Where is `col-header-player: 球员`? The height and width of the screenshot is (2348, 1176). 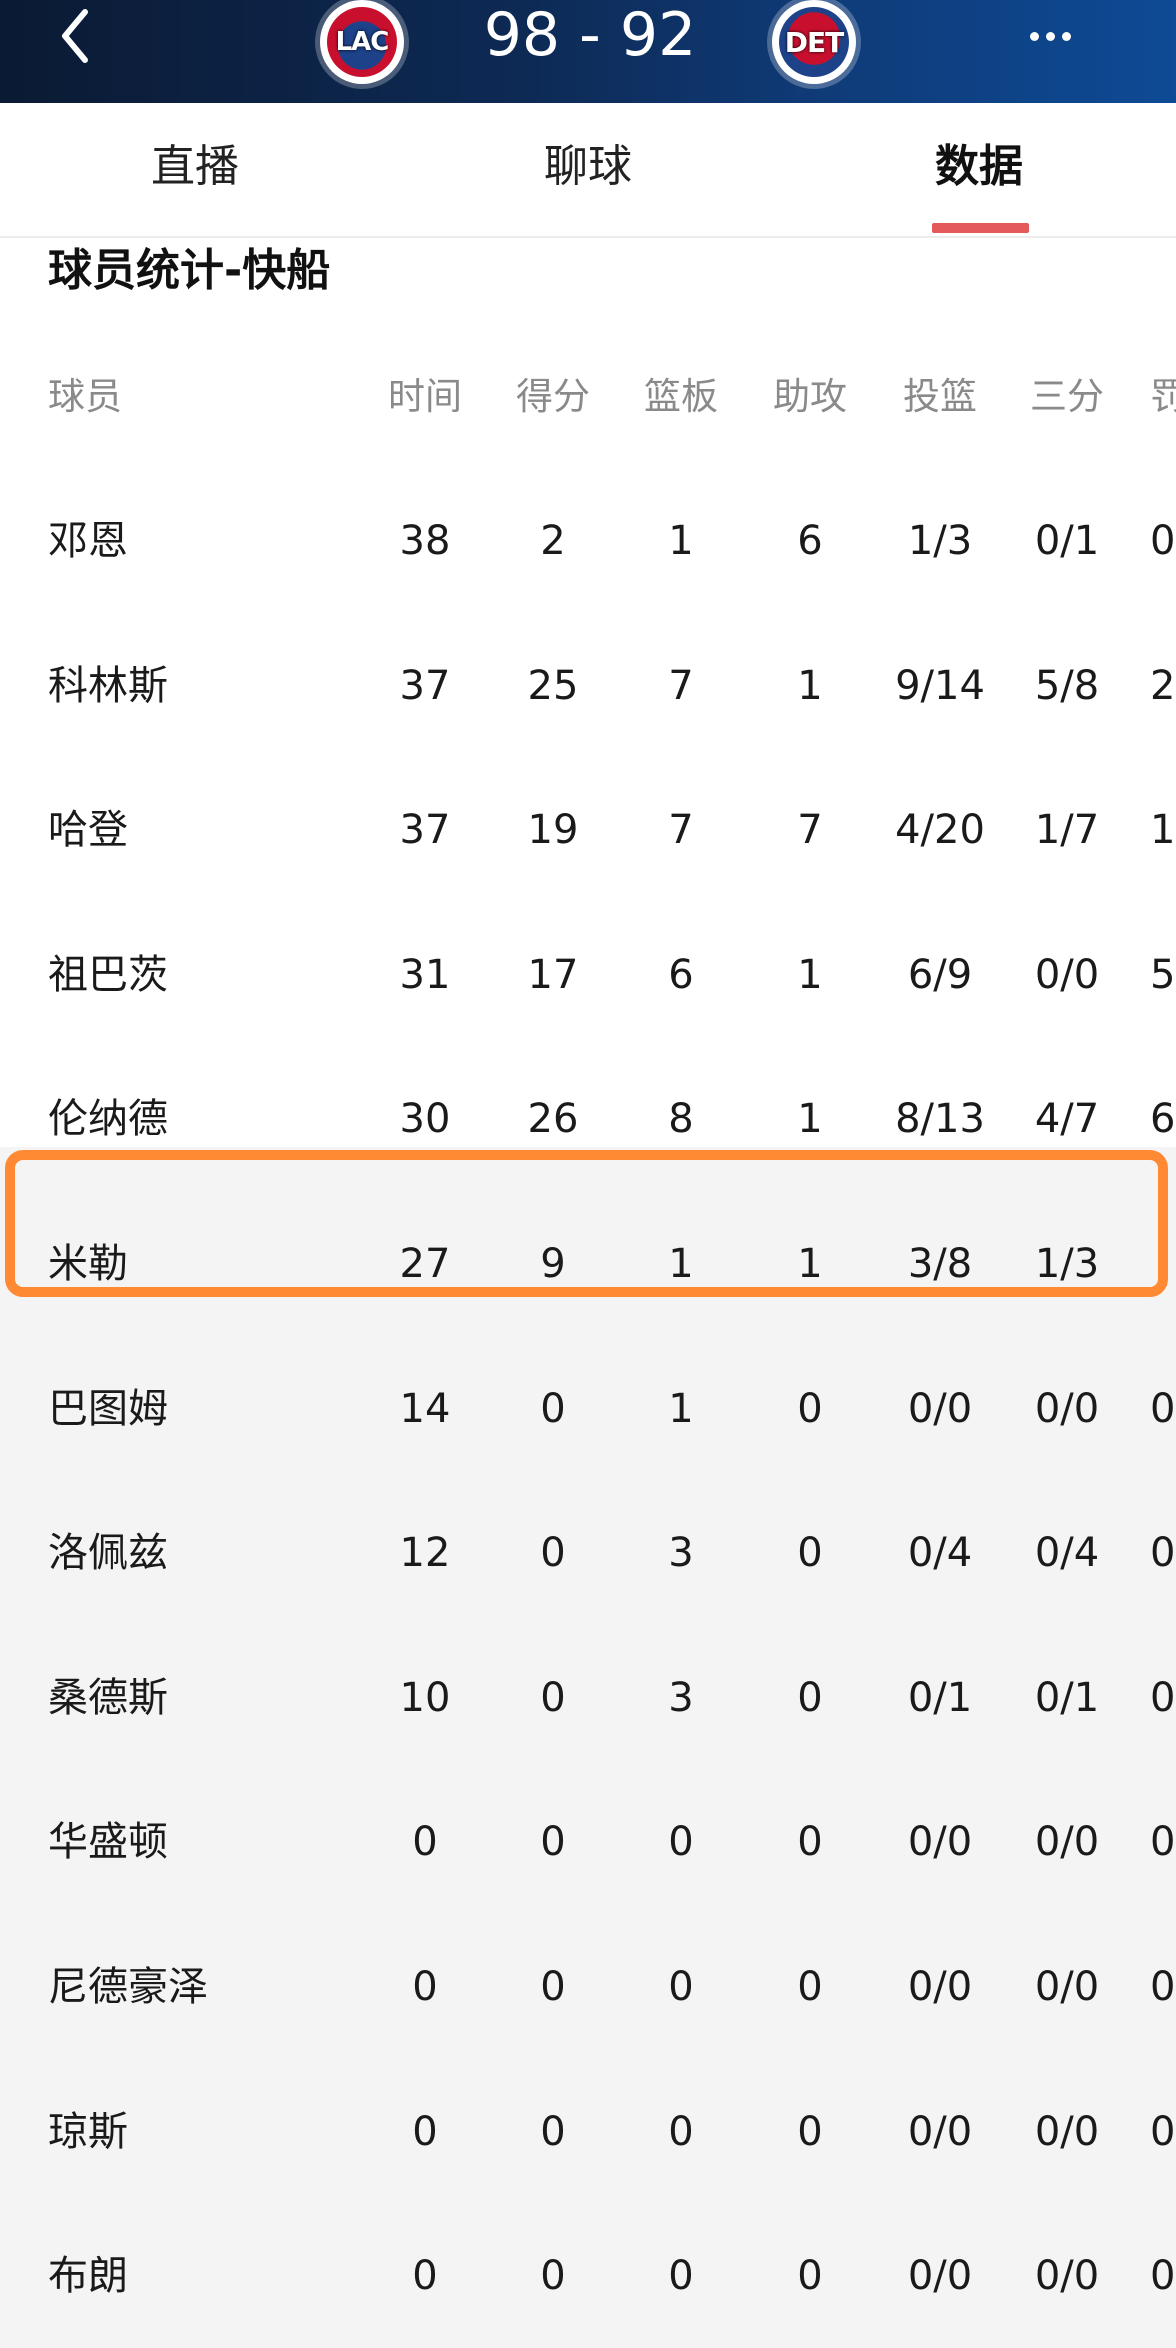
col-header-player: 球员 is located at coordinates (85, 396).